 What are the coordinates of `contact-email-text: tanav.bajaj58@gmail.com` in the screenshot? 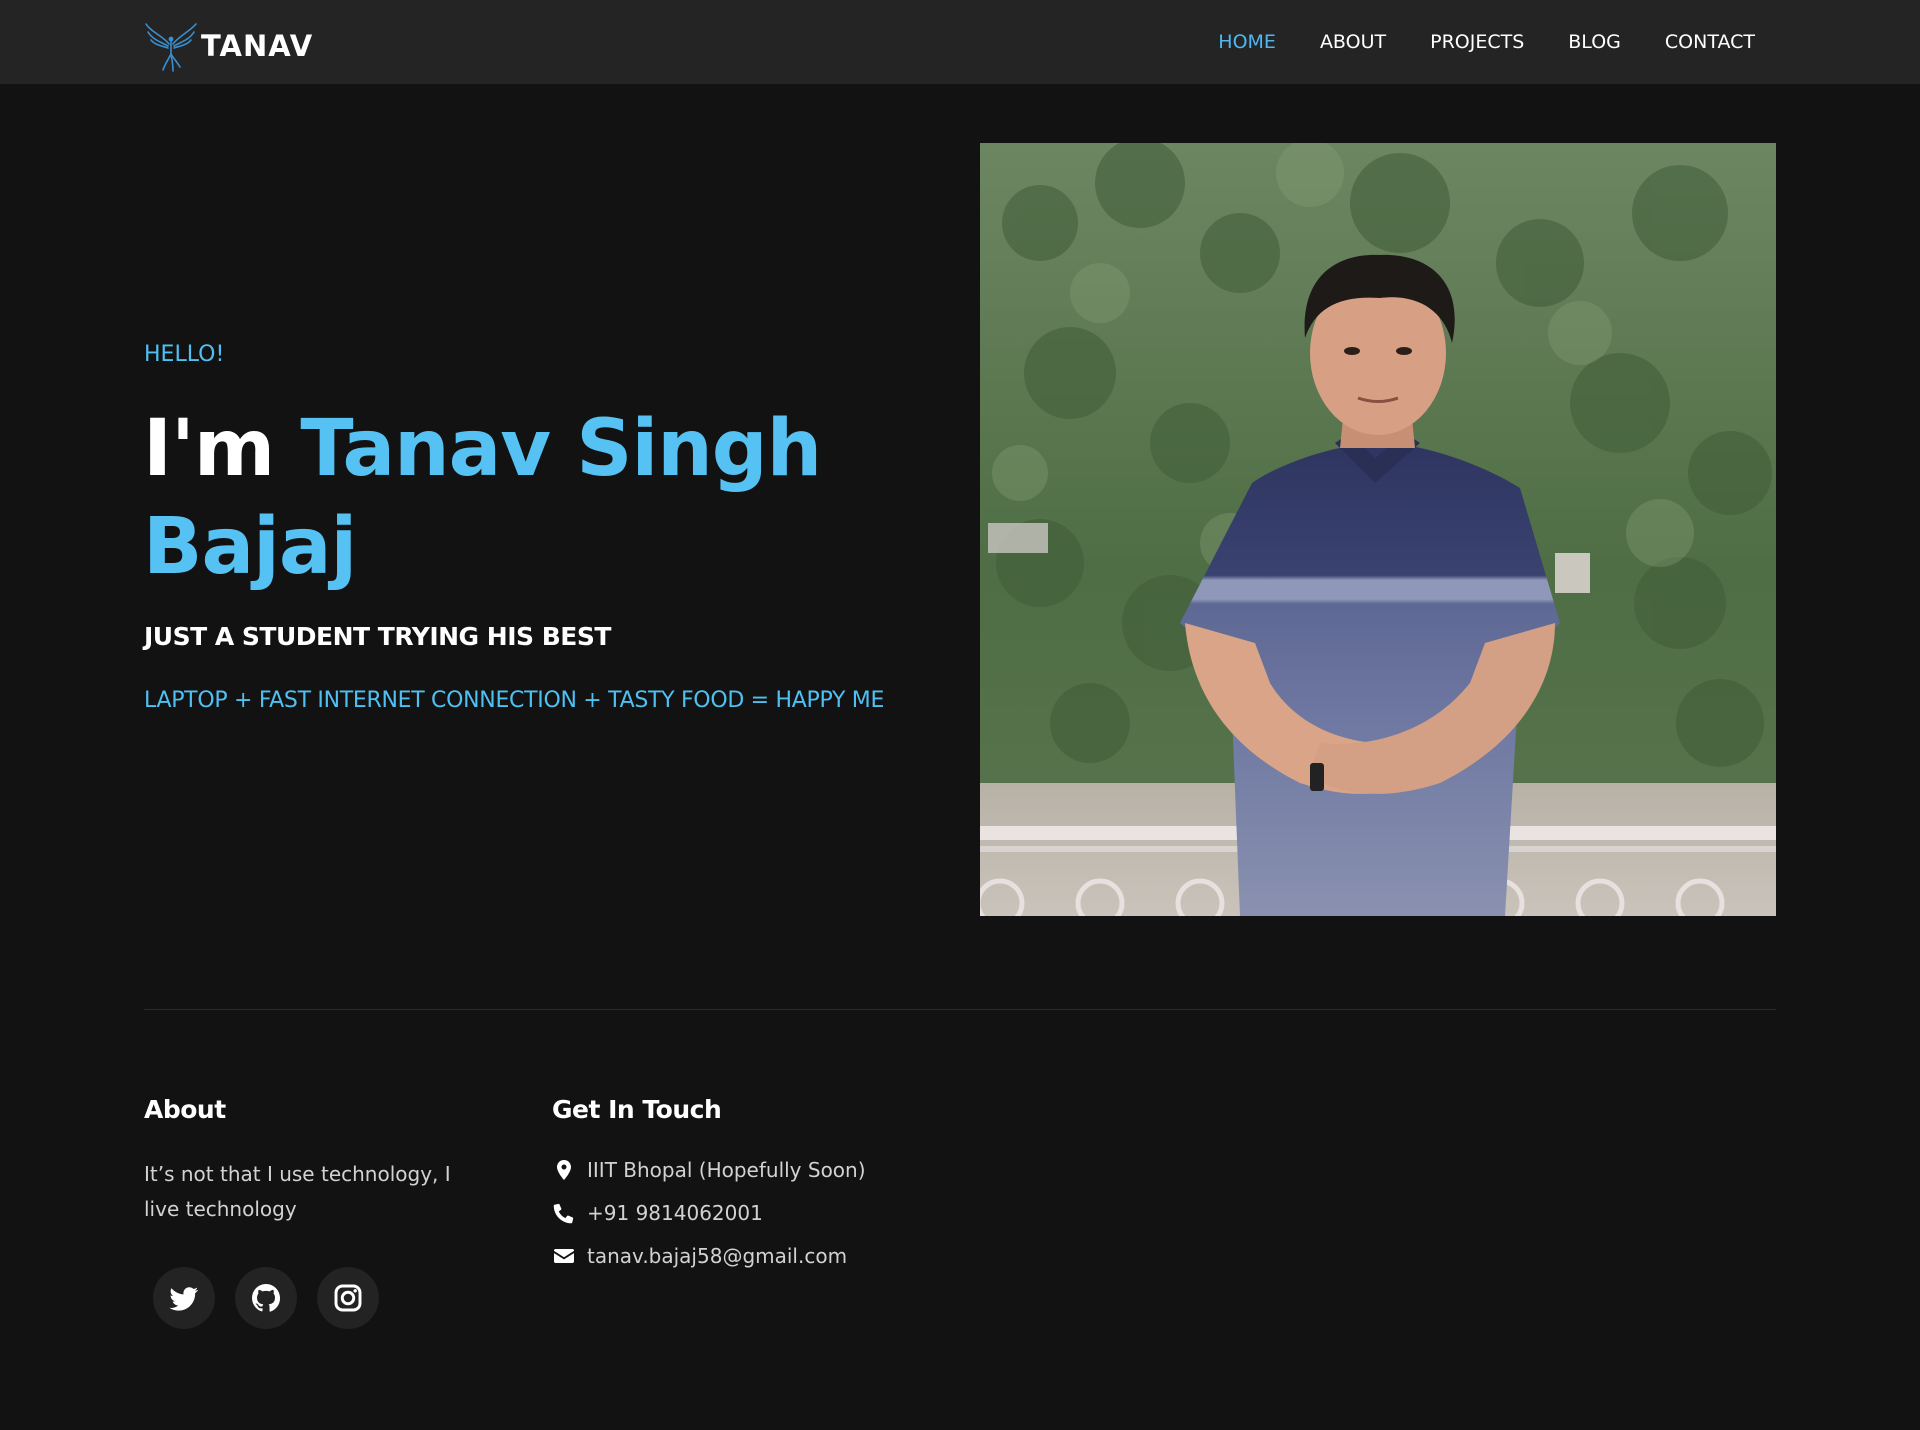 It's located at (717, 1256).